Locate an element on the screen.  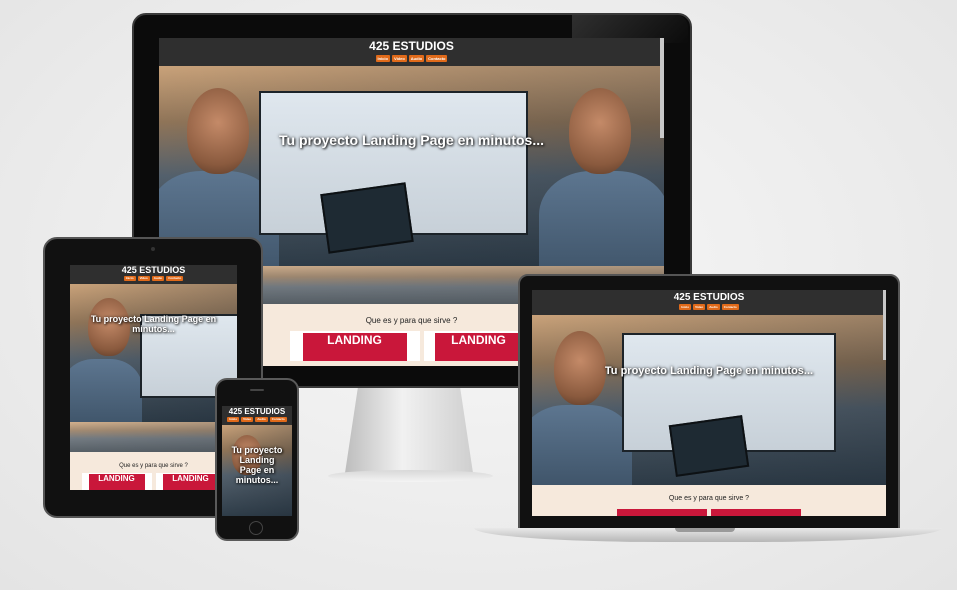
site-header-phone: 425 ESTUDIOS Inicio Video Audio Contacto is located at coordinates (257, 415).